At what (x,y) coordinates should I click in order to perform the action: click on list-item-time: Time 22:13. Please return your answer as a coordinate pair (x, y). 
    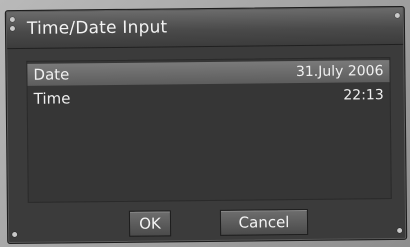
    Looking at the image, I should click on (209, 97).